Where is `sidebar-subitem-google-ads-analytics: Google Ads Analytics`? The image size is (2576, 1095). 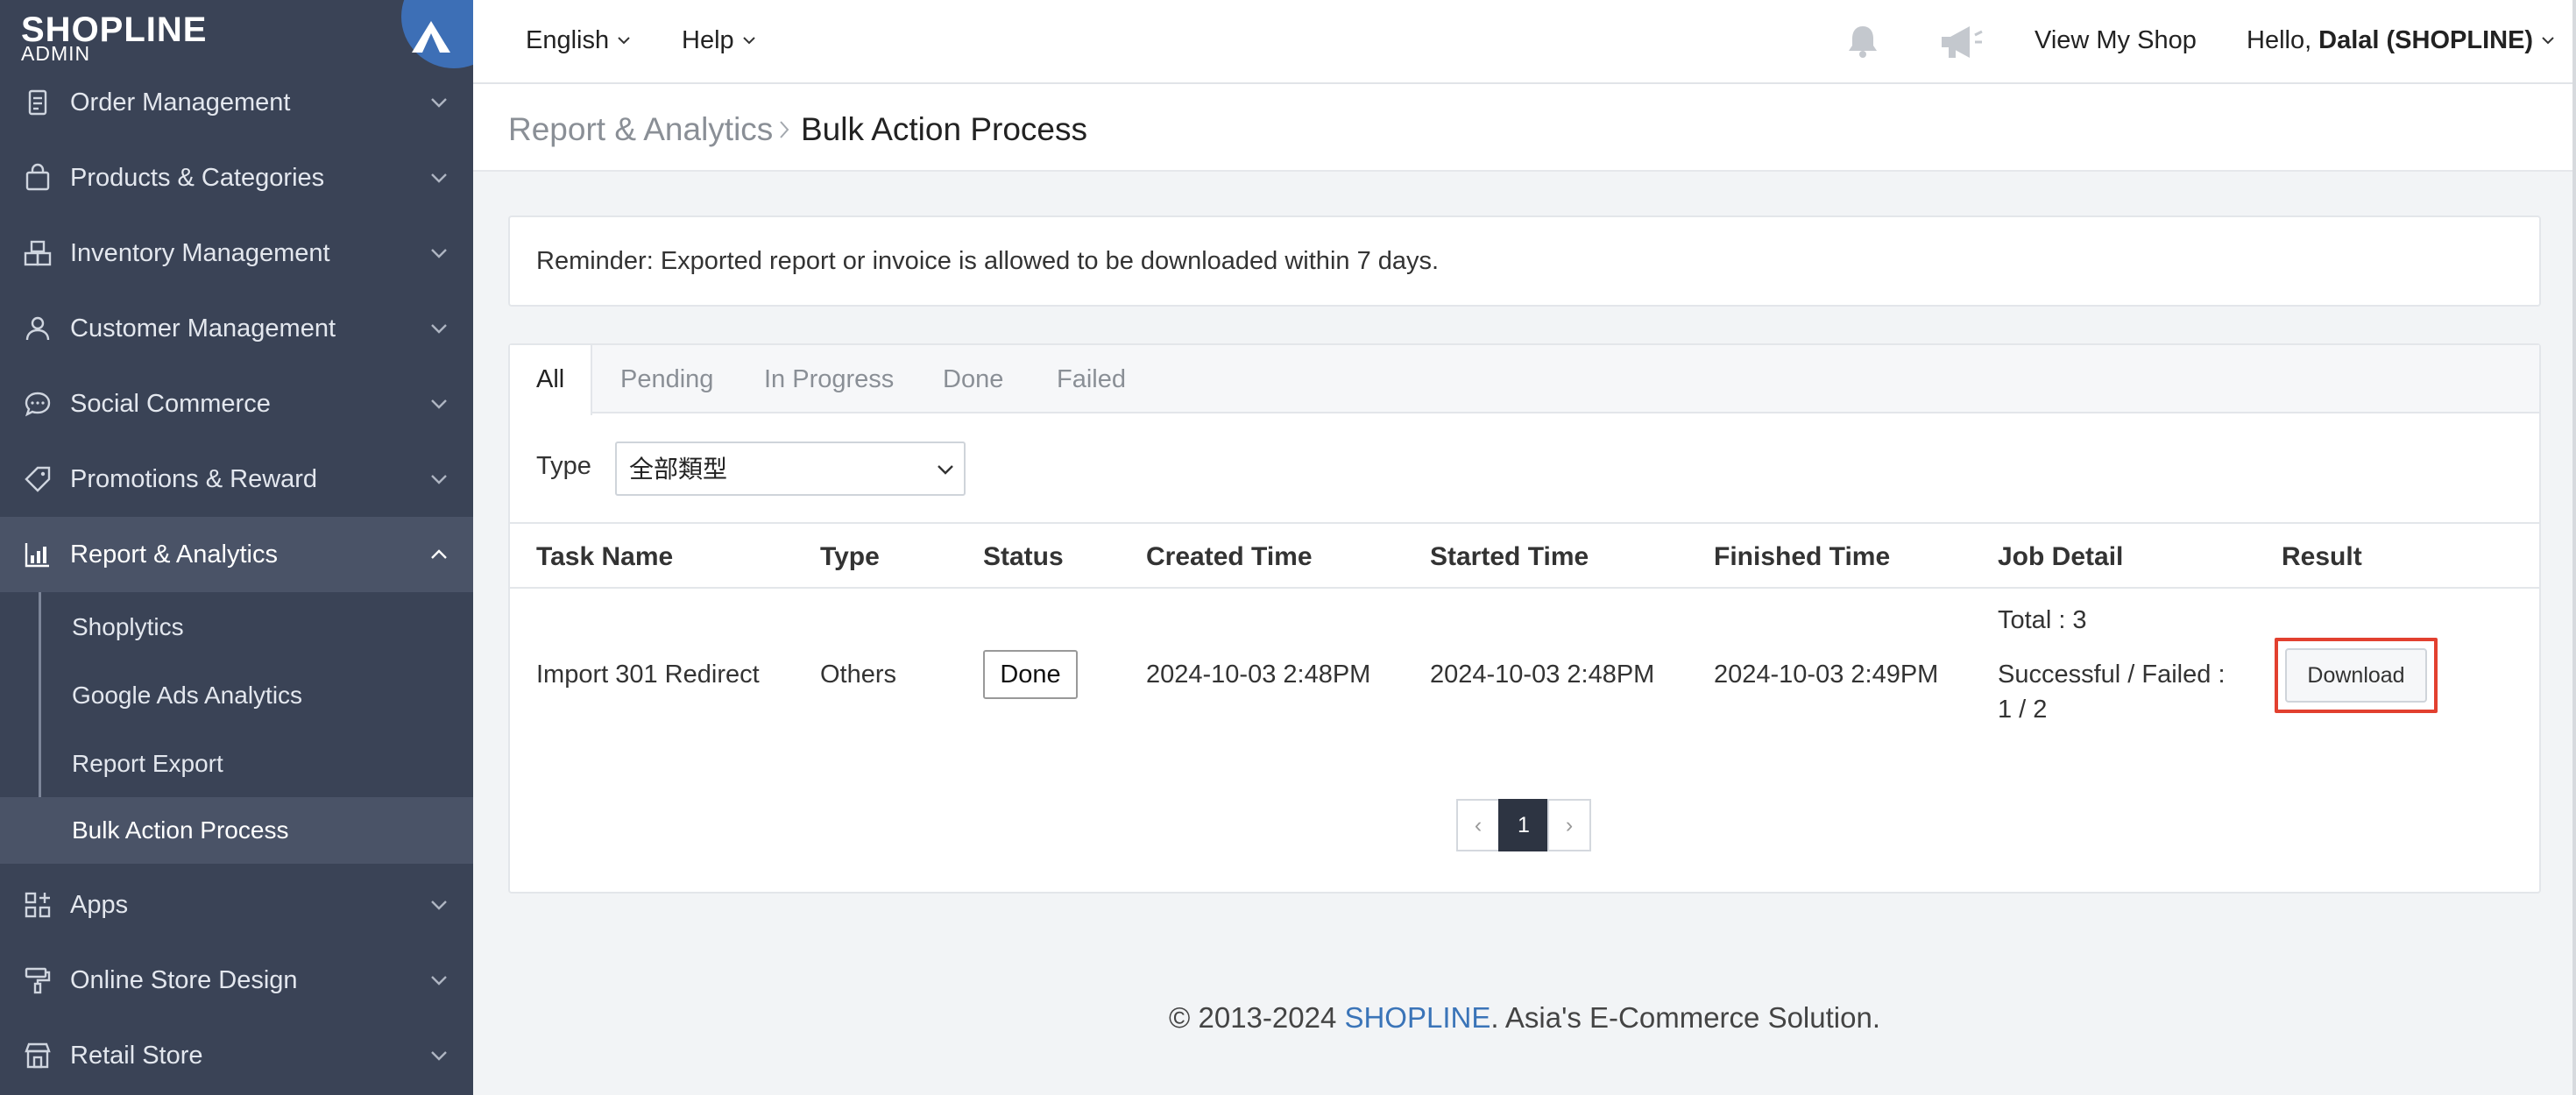
sidebar-subitem-google-ads-analytics: Google Ads Analytics is located at coordinates (236, 695).